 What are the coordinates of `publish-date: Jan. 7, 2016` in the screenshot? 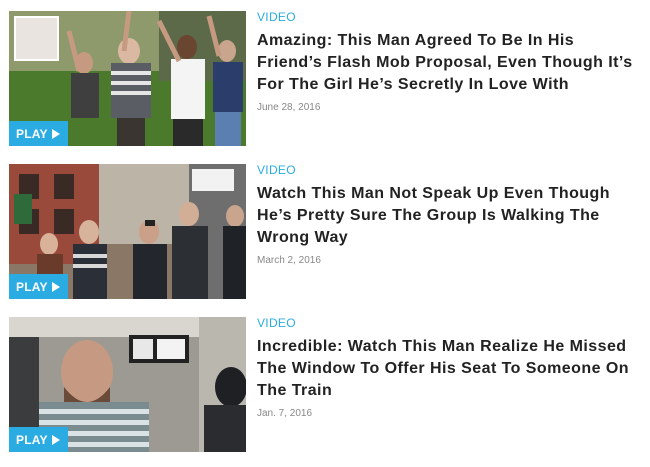 It's located at (285, 413).